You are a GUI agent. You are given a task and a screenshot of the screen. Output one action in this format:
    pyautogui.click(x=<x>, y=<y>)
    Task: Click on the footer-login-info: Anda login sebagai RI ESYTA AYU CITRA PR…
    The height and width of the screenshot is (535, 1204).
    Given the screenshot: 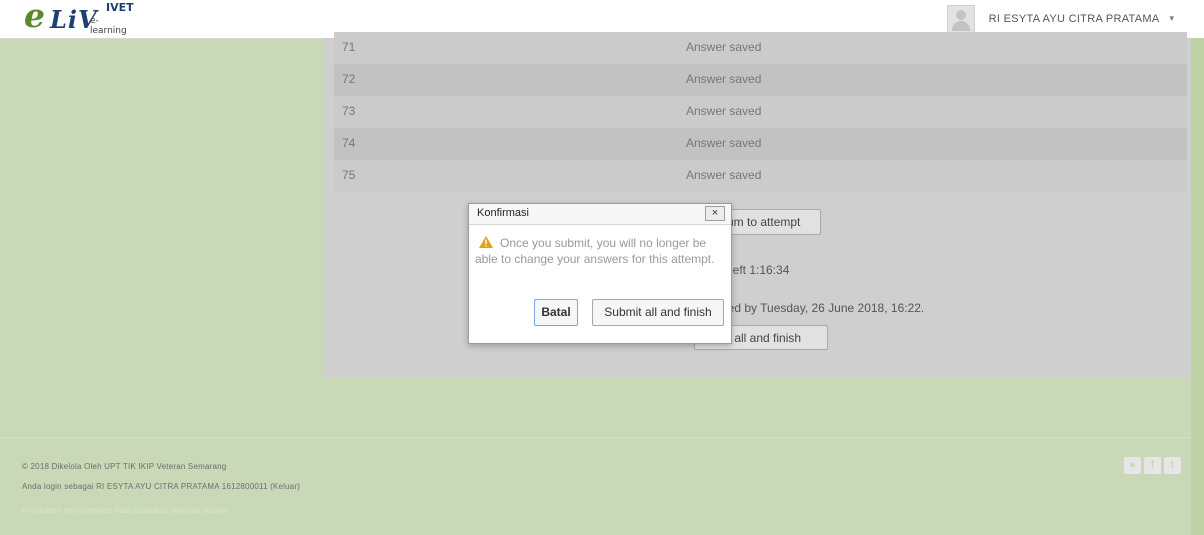 What is the action you would take?
    pyautogui.click(x=161, y=486)
    